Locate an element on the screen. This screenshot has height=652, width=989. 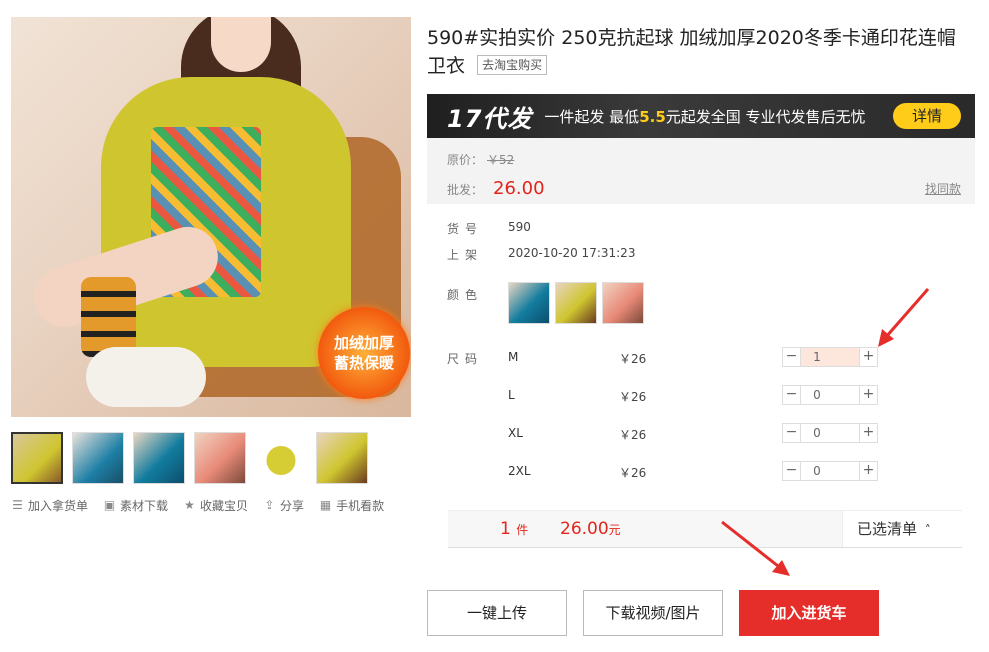
add-to-pick-list-link: ☰ 加入拿货单 is located at coordinates (49, 505).